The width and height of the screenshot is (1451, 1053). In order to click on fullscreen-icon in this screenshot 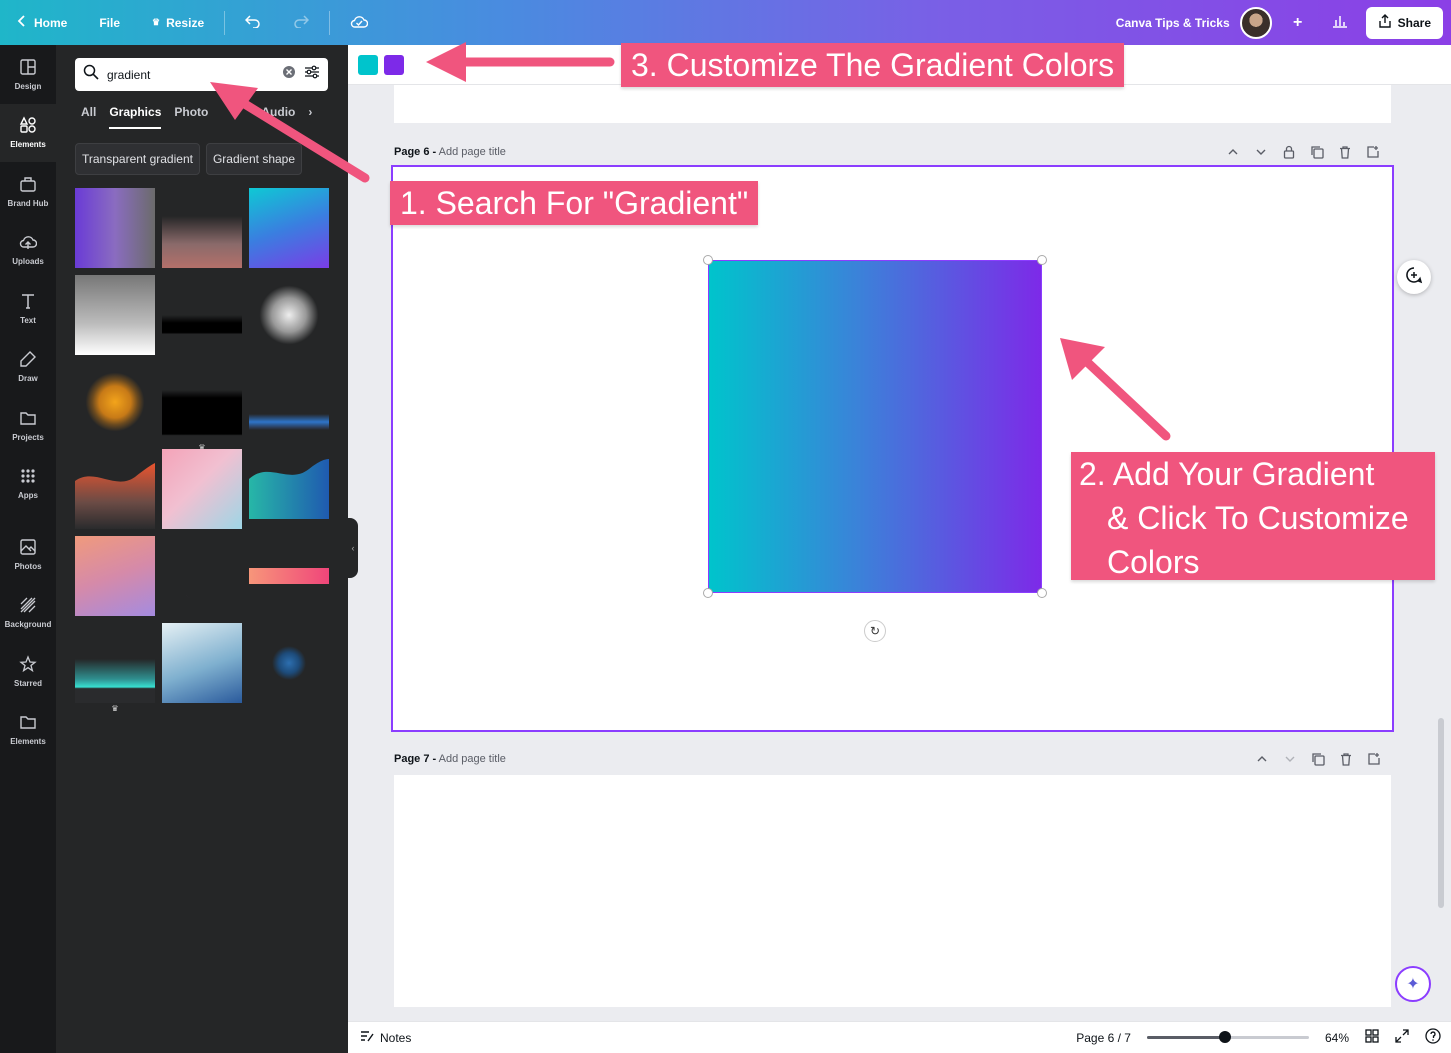, I will do `click(1402, 1037)`.